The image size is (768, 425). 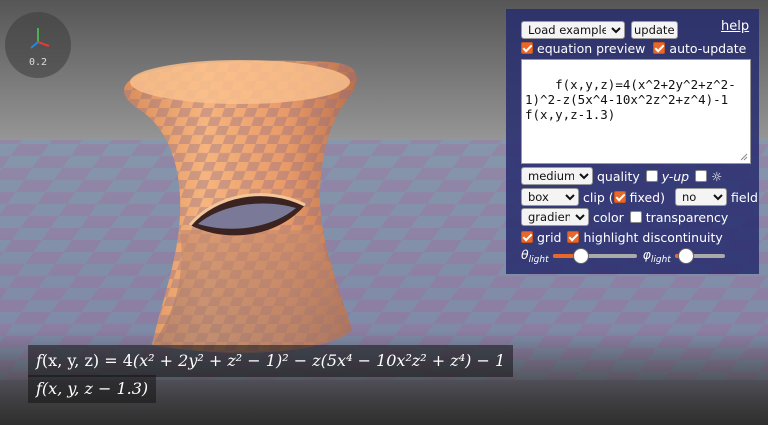 I want to click on color-select: gradient, so click(x=555, y=217).